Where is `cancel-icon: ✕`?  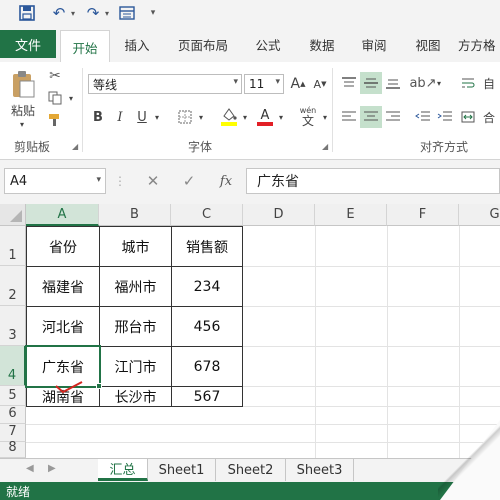
cancel-icon: ✕ is located at coordinates (153, 181).